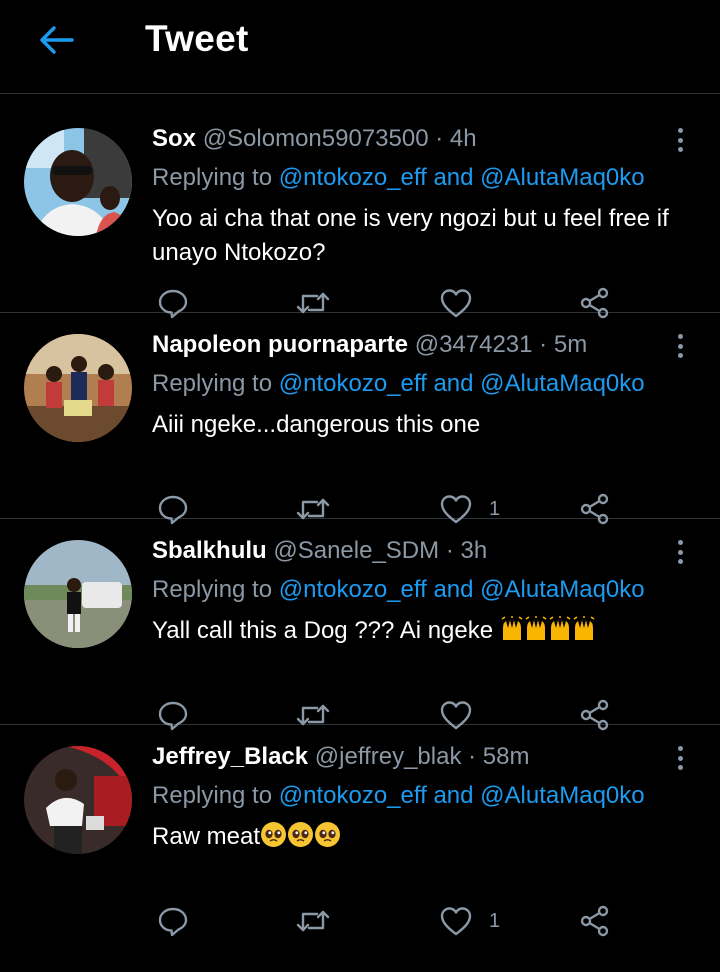  Describe the element at coordinates (356, 550) in the screenshot. I see `username: @Sanele_SDM` at that location.